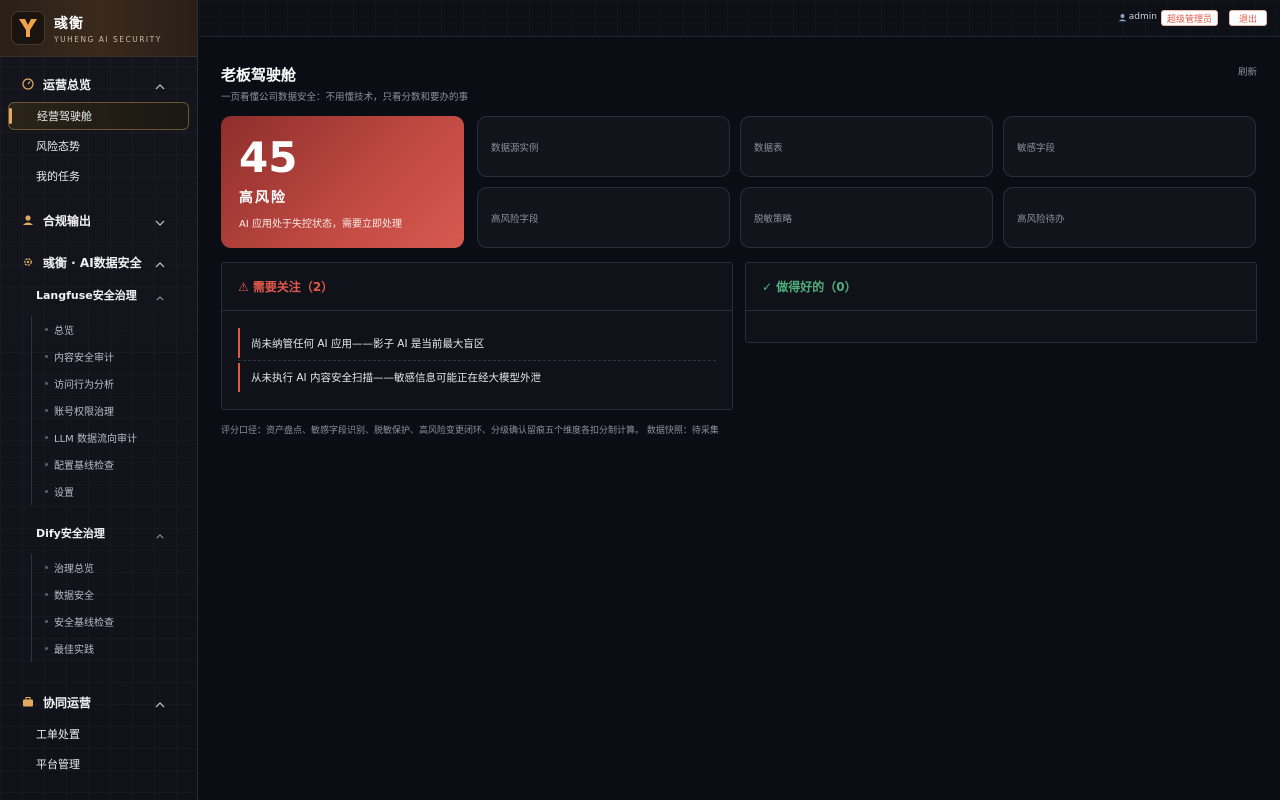 The height and width of the screenshot is (800, 1280). I want to click on user-info: admin, so click(1137, 17).